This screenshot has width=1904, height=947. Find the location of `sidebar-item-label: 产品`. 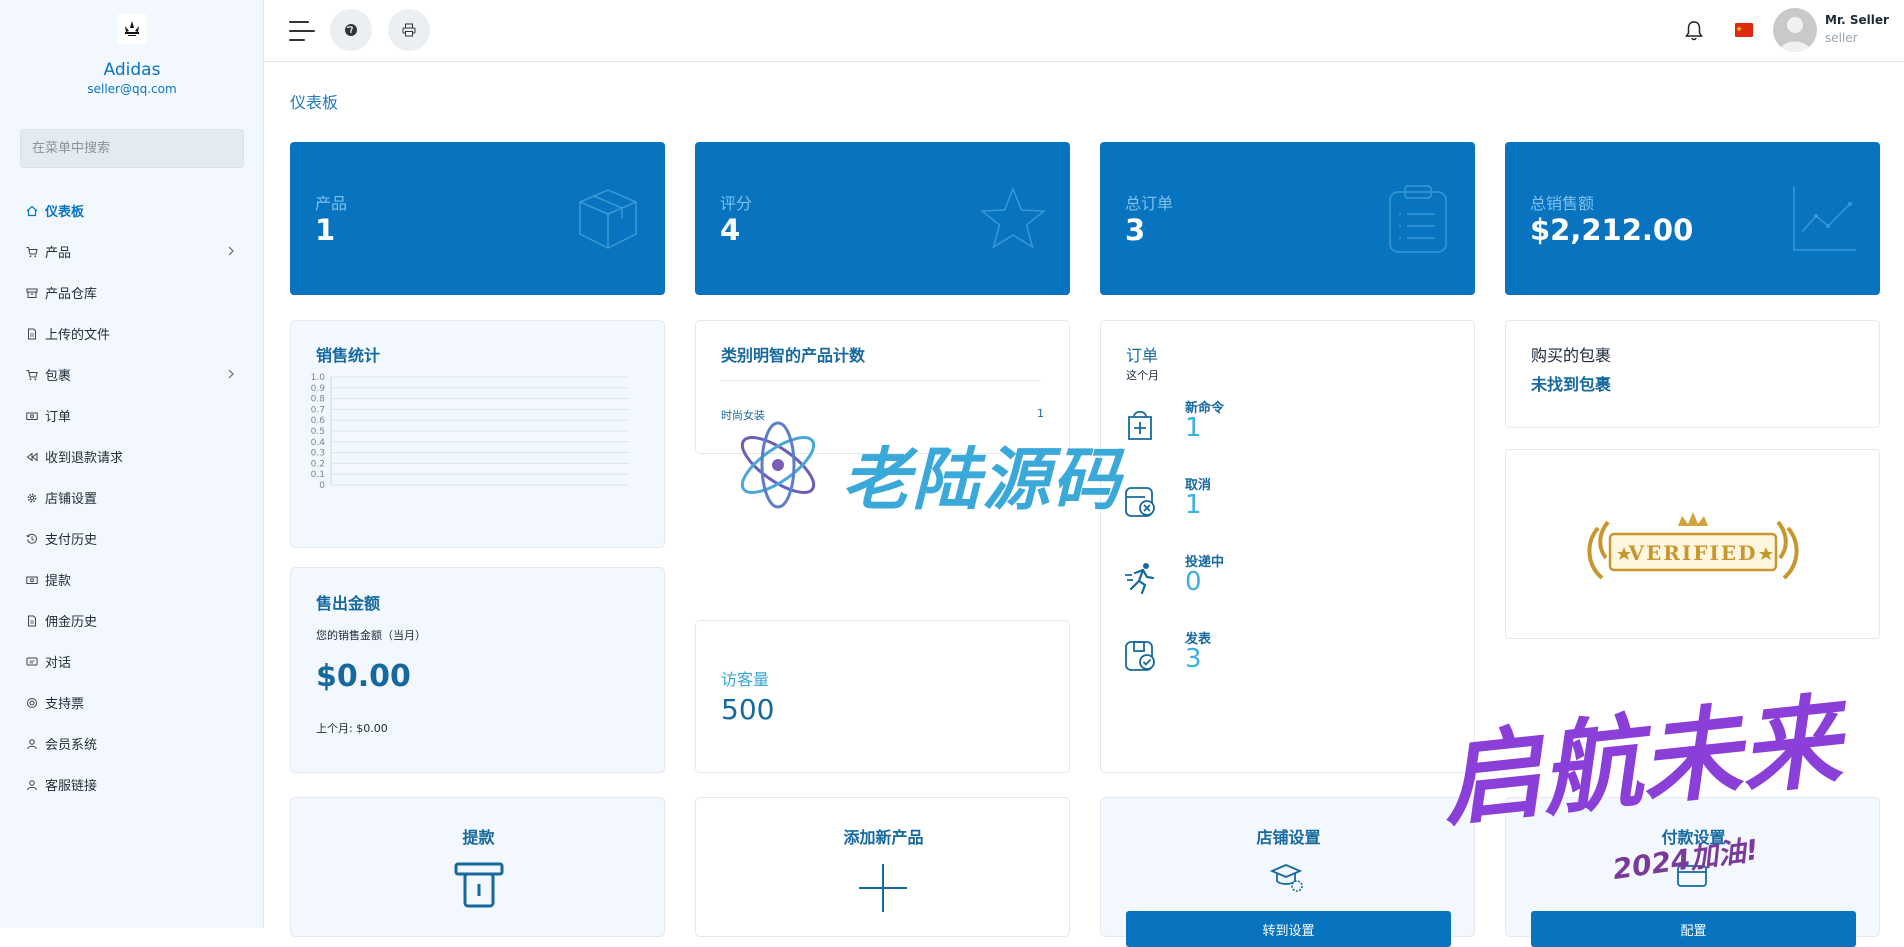

sidebar-item-label: 产品 is located at coordinates (58, 253).